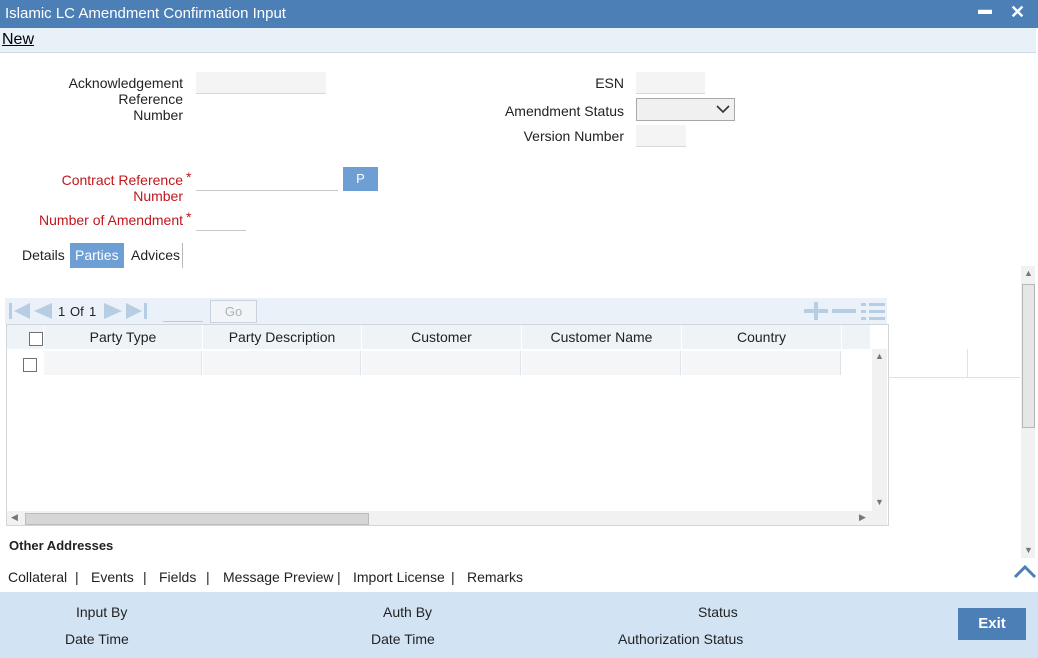 The width and height of the screenshot is (1038, 658). What do you see at coordinates (43, 255) in the screenshot?
I see `tab-details: Details` at bounding box center [43, 255].